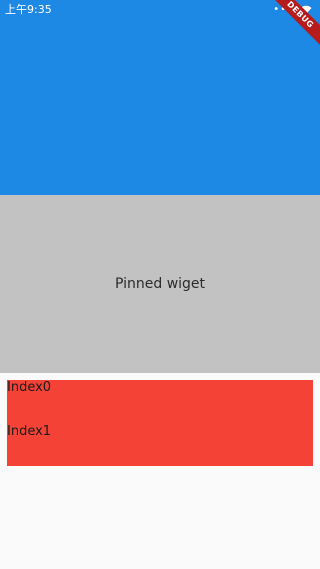 The width and height of the screenshot is (320, 569). I want to click on list-item: Index0, so click(29, 387).